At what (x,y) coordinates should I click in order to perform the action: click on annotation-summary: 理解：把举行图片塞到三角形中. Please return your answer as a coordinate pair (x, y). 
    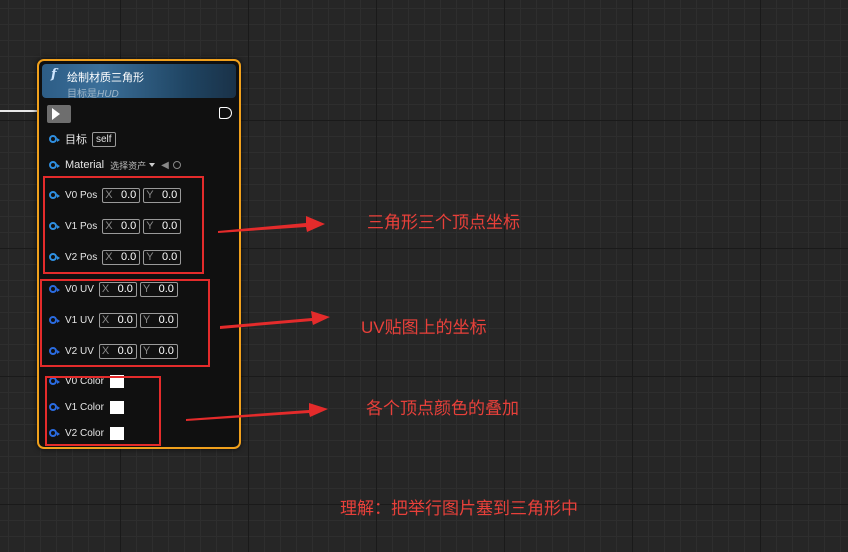
    Looking at the image, I should click on (459, 508).